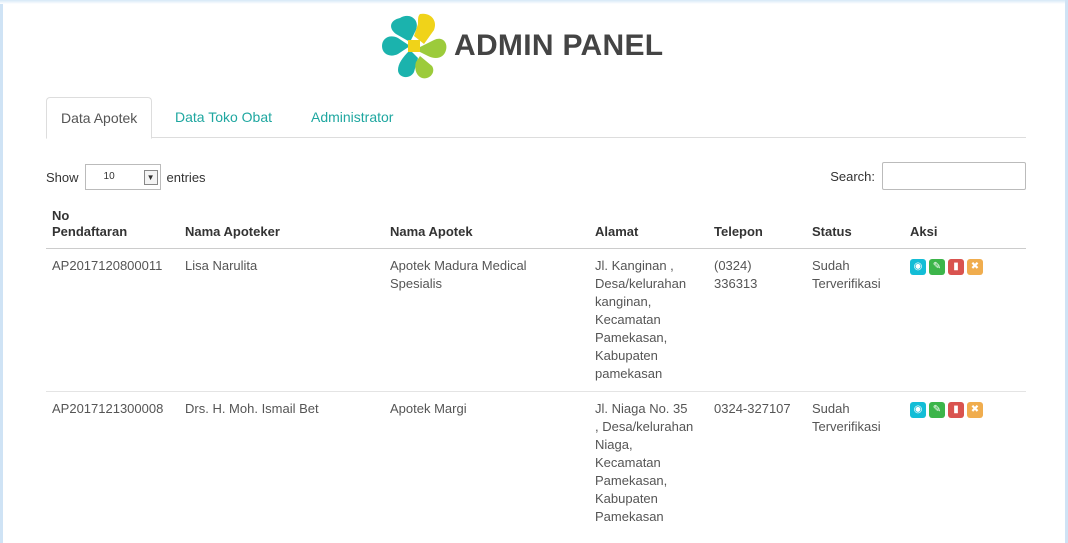 Image resolution: width=1068 pixels, height=543 pixels. Describe the element at coordinates (623, 301) in the screenshot. I see `cell-alamat-line: kanginan,` at that location.